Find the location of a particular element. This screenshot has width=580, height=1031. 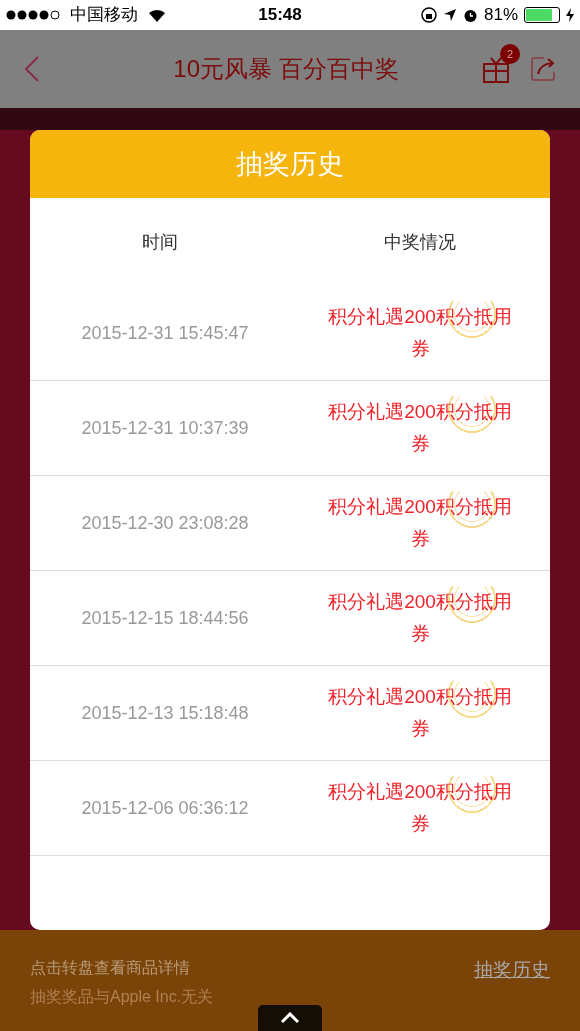

notification-badge: 2 is located at coordinates (510, 54).